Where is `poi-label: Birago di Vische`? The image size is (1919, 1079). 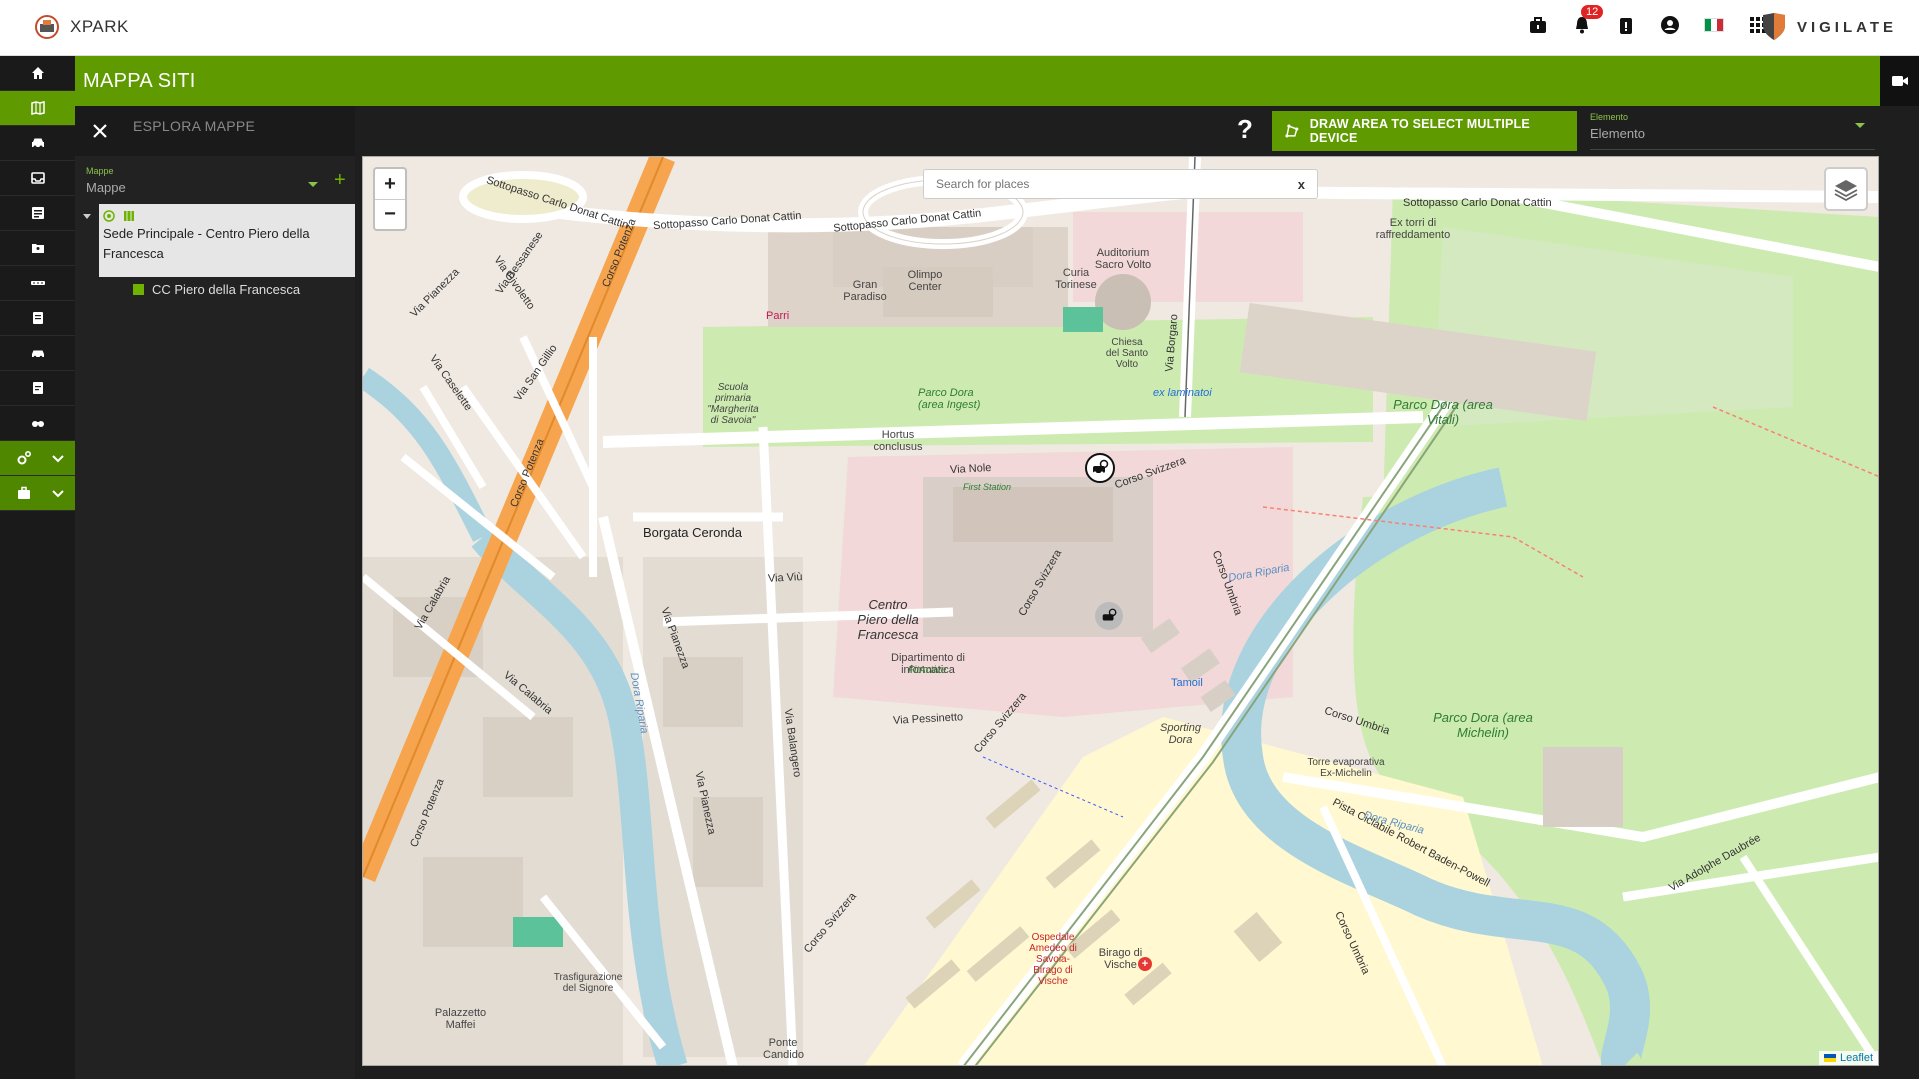 poi-label: Birago di Vische is located at coordinates (1120, 959).